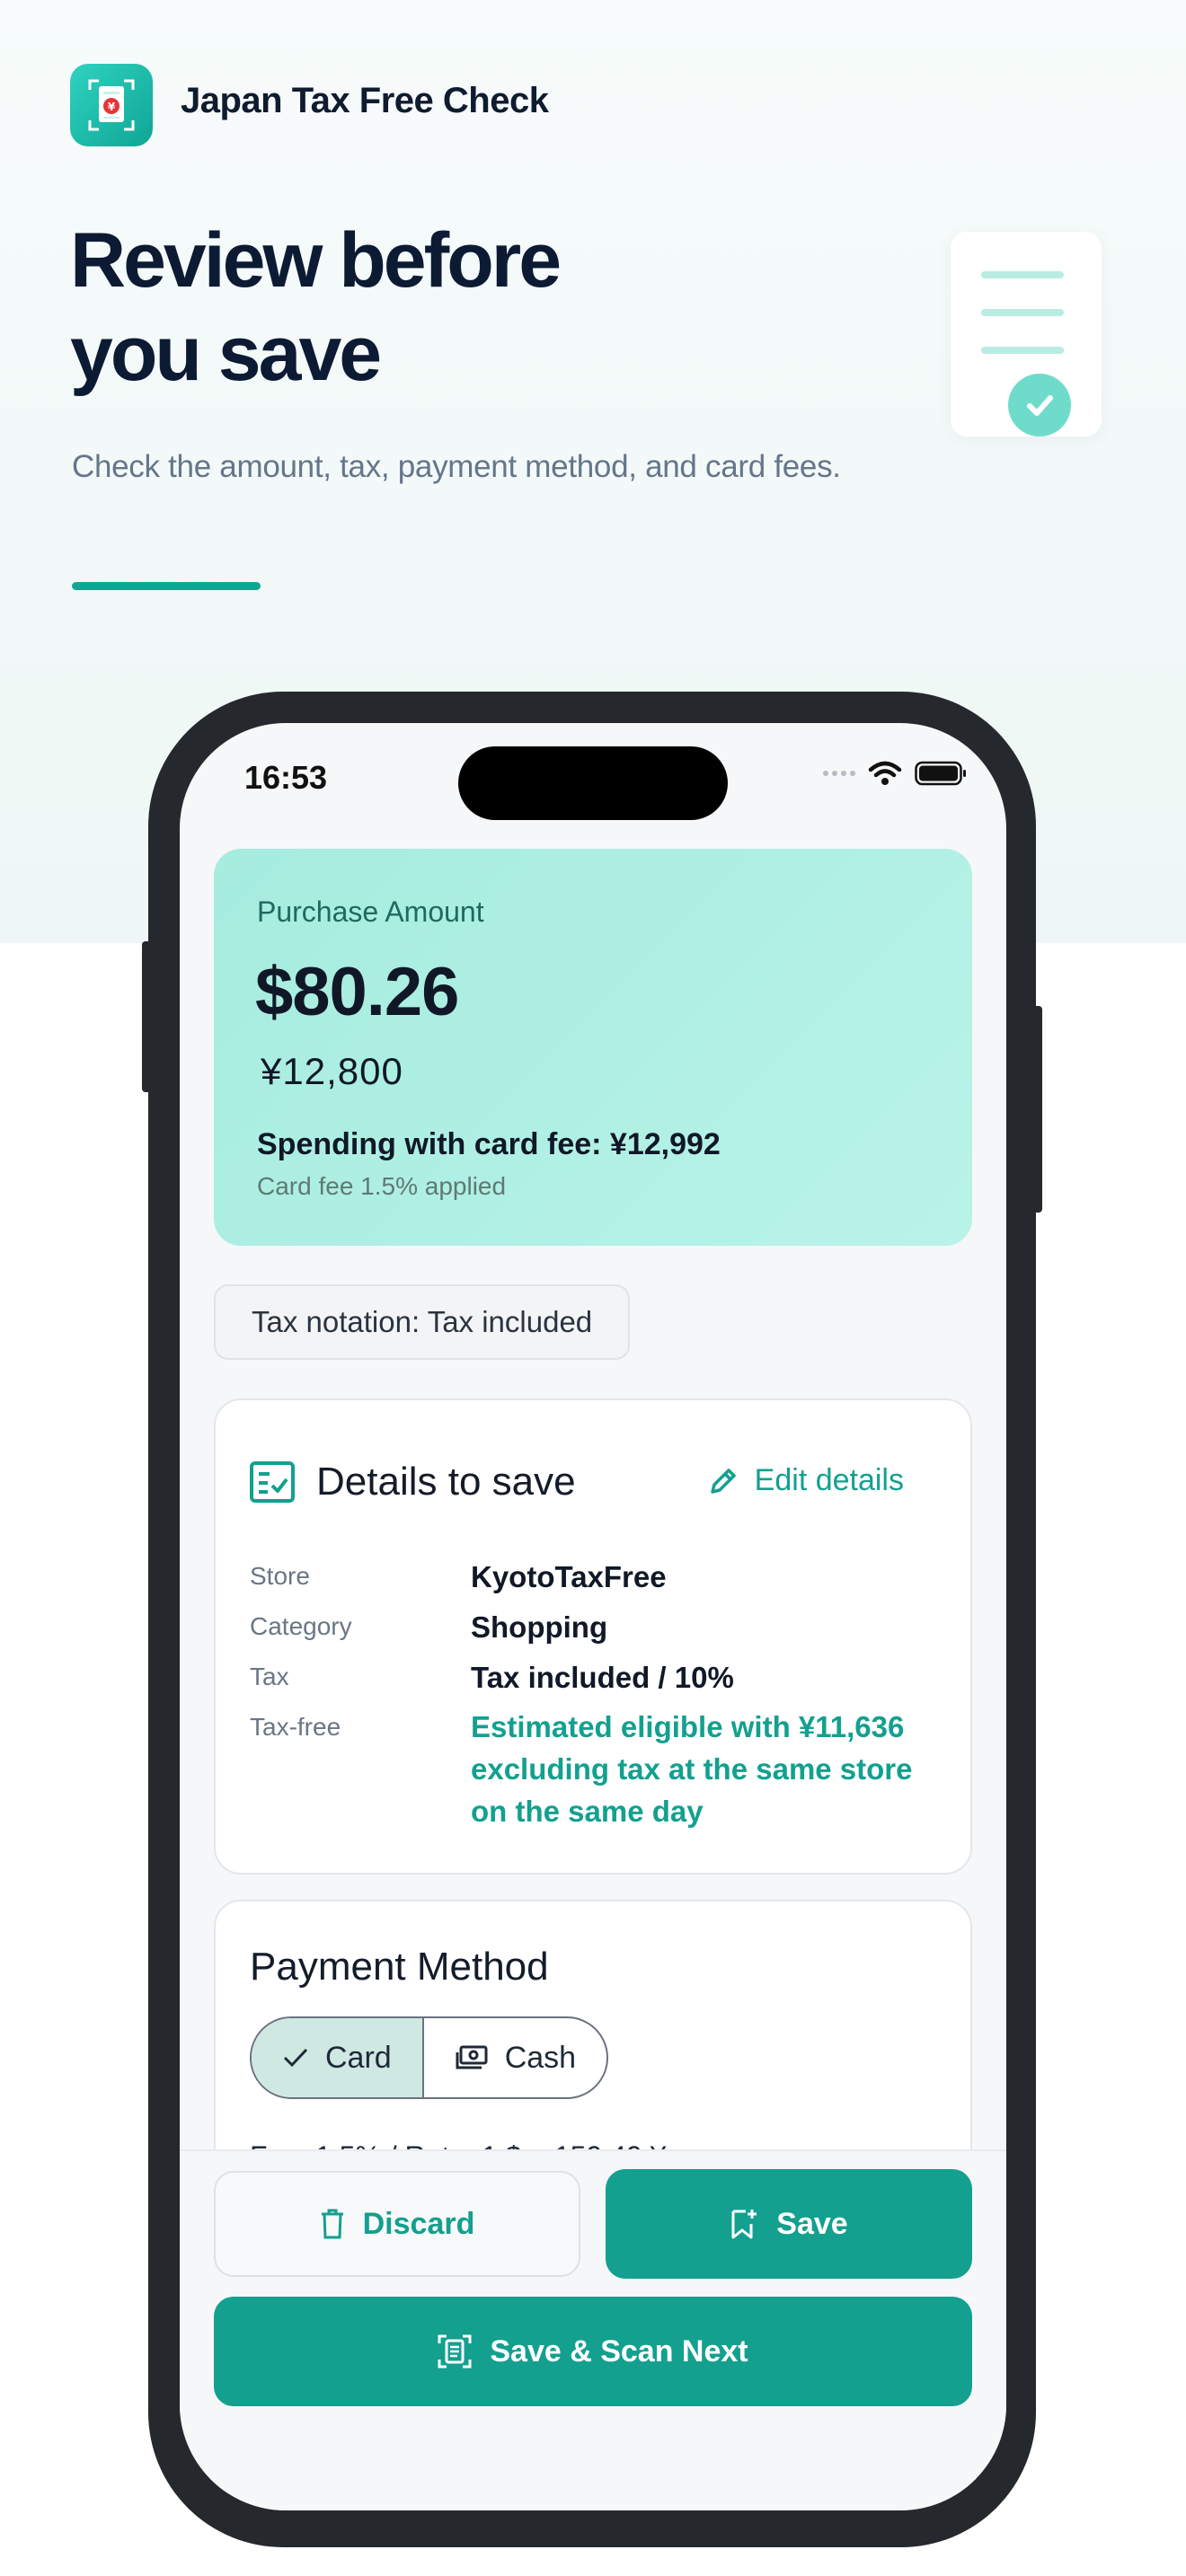 The height and width of the screenshot is (2576, 1186). What do you see at coordinates (286, 777) in the screenshot?
I see `status-time: 16:53` at bounding box center [286, 777].